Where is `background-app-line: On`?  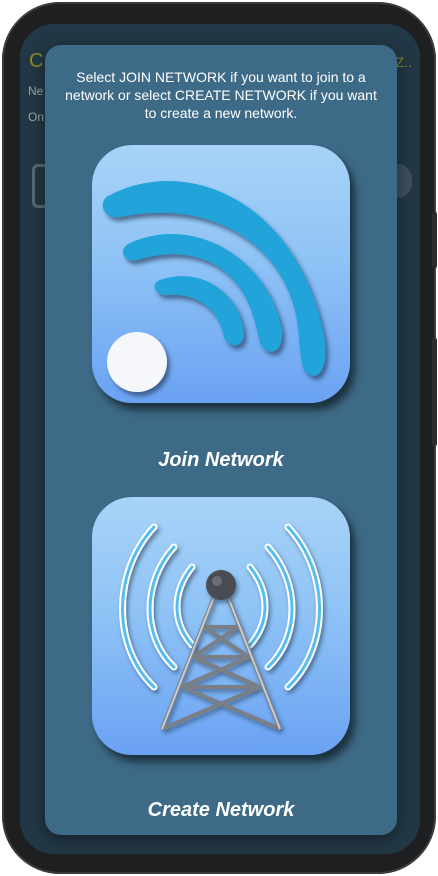 background-app-line: On is located at coordinates (36, 117).